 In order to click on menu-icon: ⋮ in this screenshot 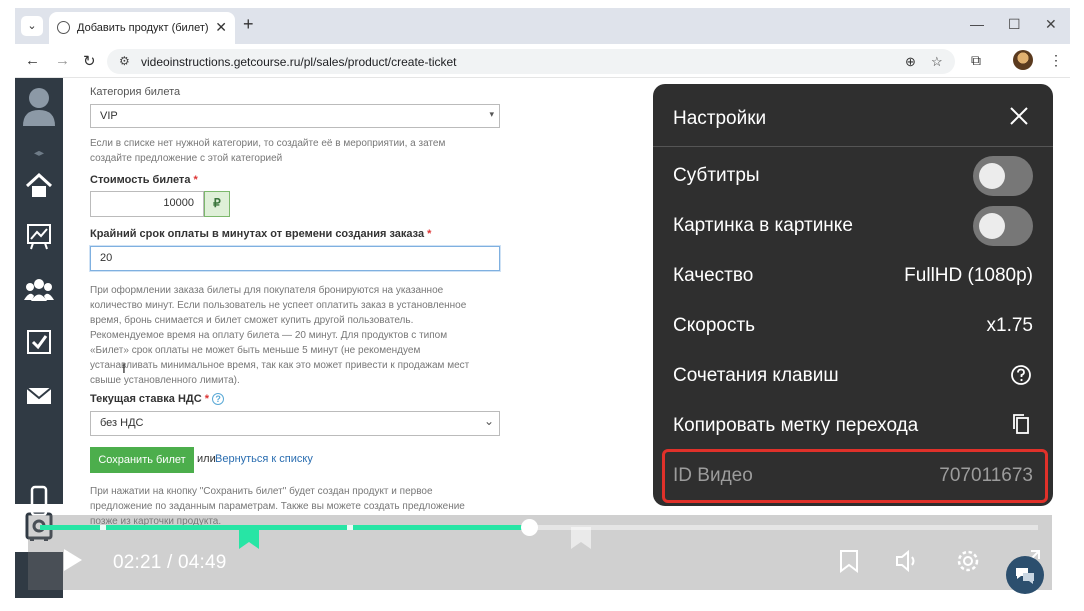, I will do `click(1056, 60)`.